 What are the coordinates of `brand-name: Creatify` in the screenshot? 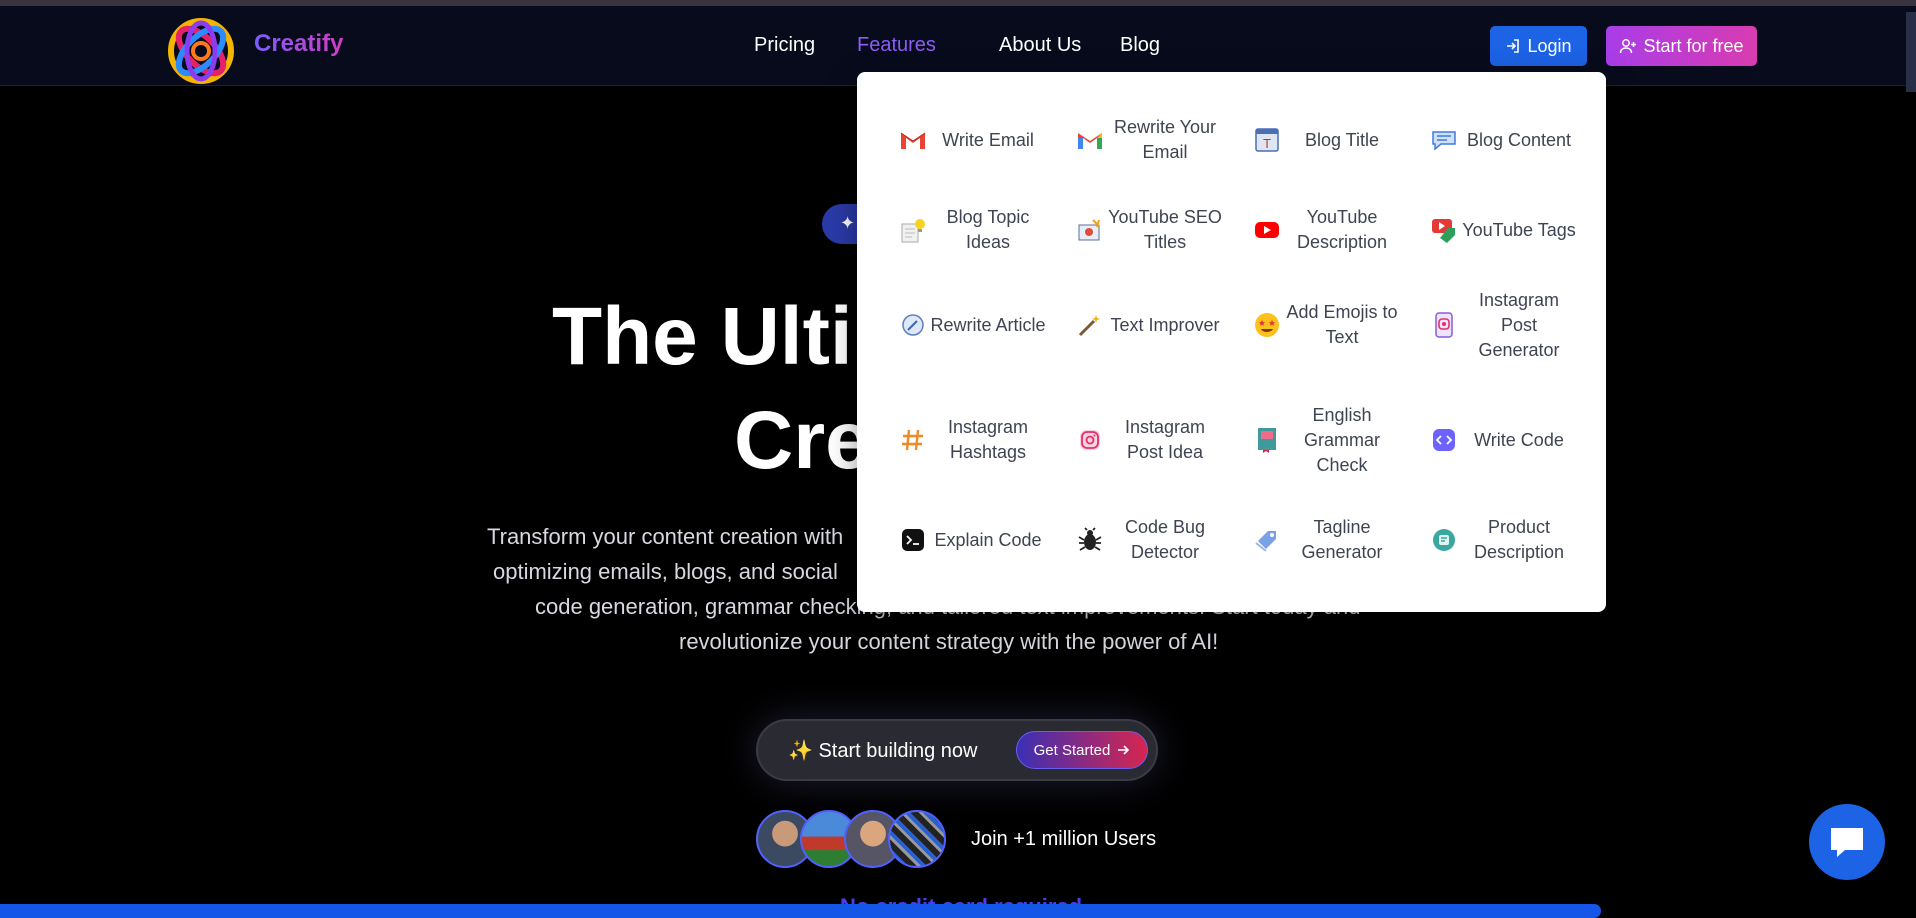 It's located at (298, 44).